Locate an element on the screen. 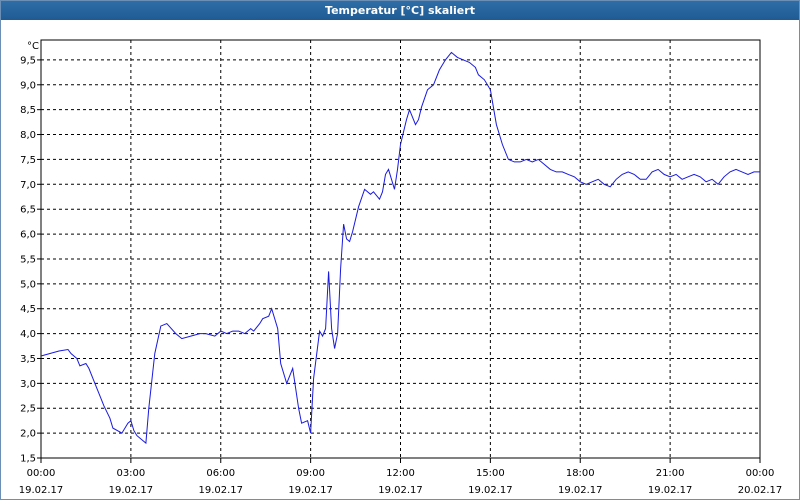 This screenshot has width=800, height=504. y-tick-label: 7,0 is located at coordinates (28, 185).